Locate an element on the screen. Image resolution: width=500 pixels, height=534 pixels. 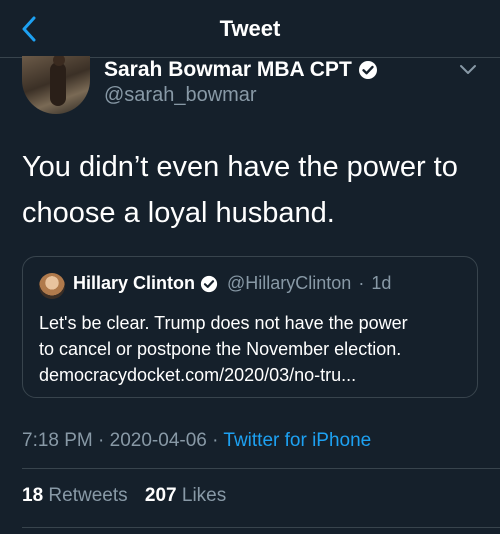
quoted-age: 1d is located at coordinates (381, 283).